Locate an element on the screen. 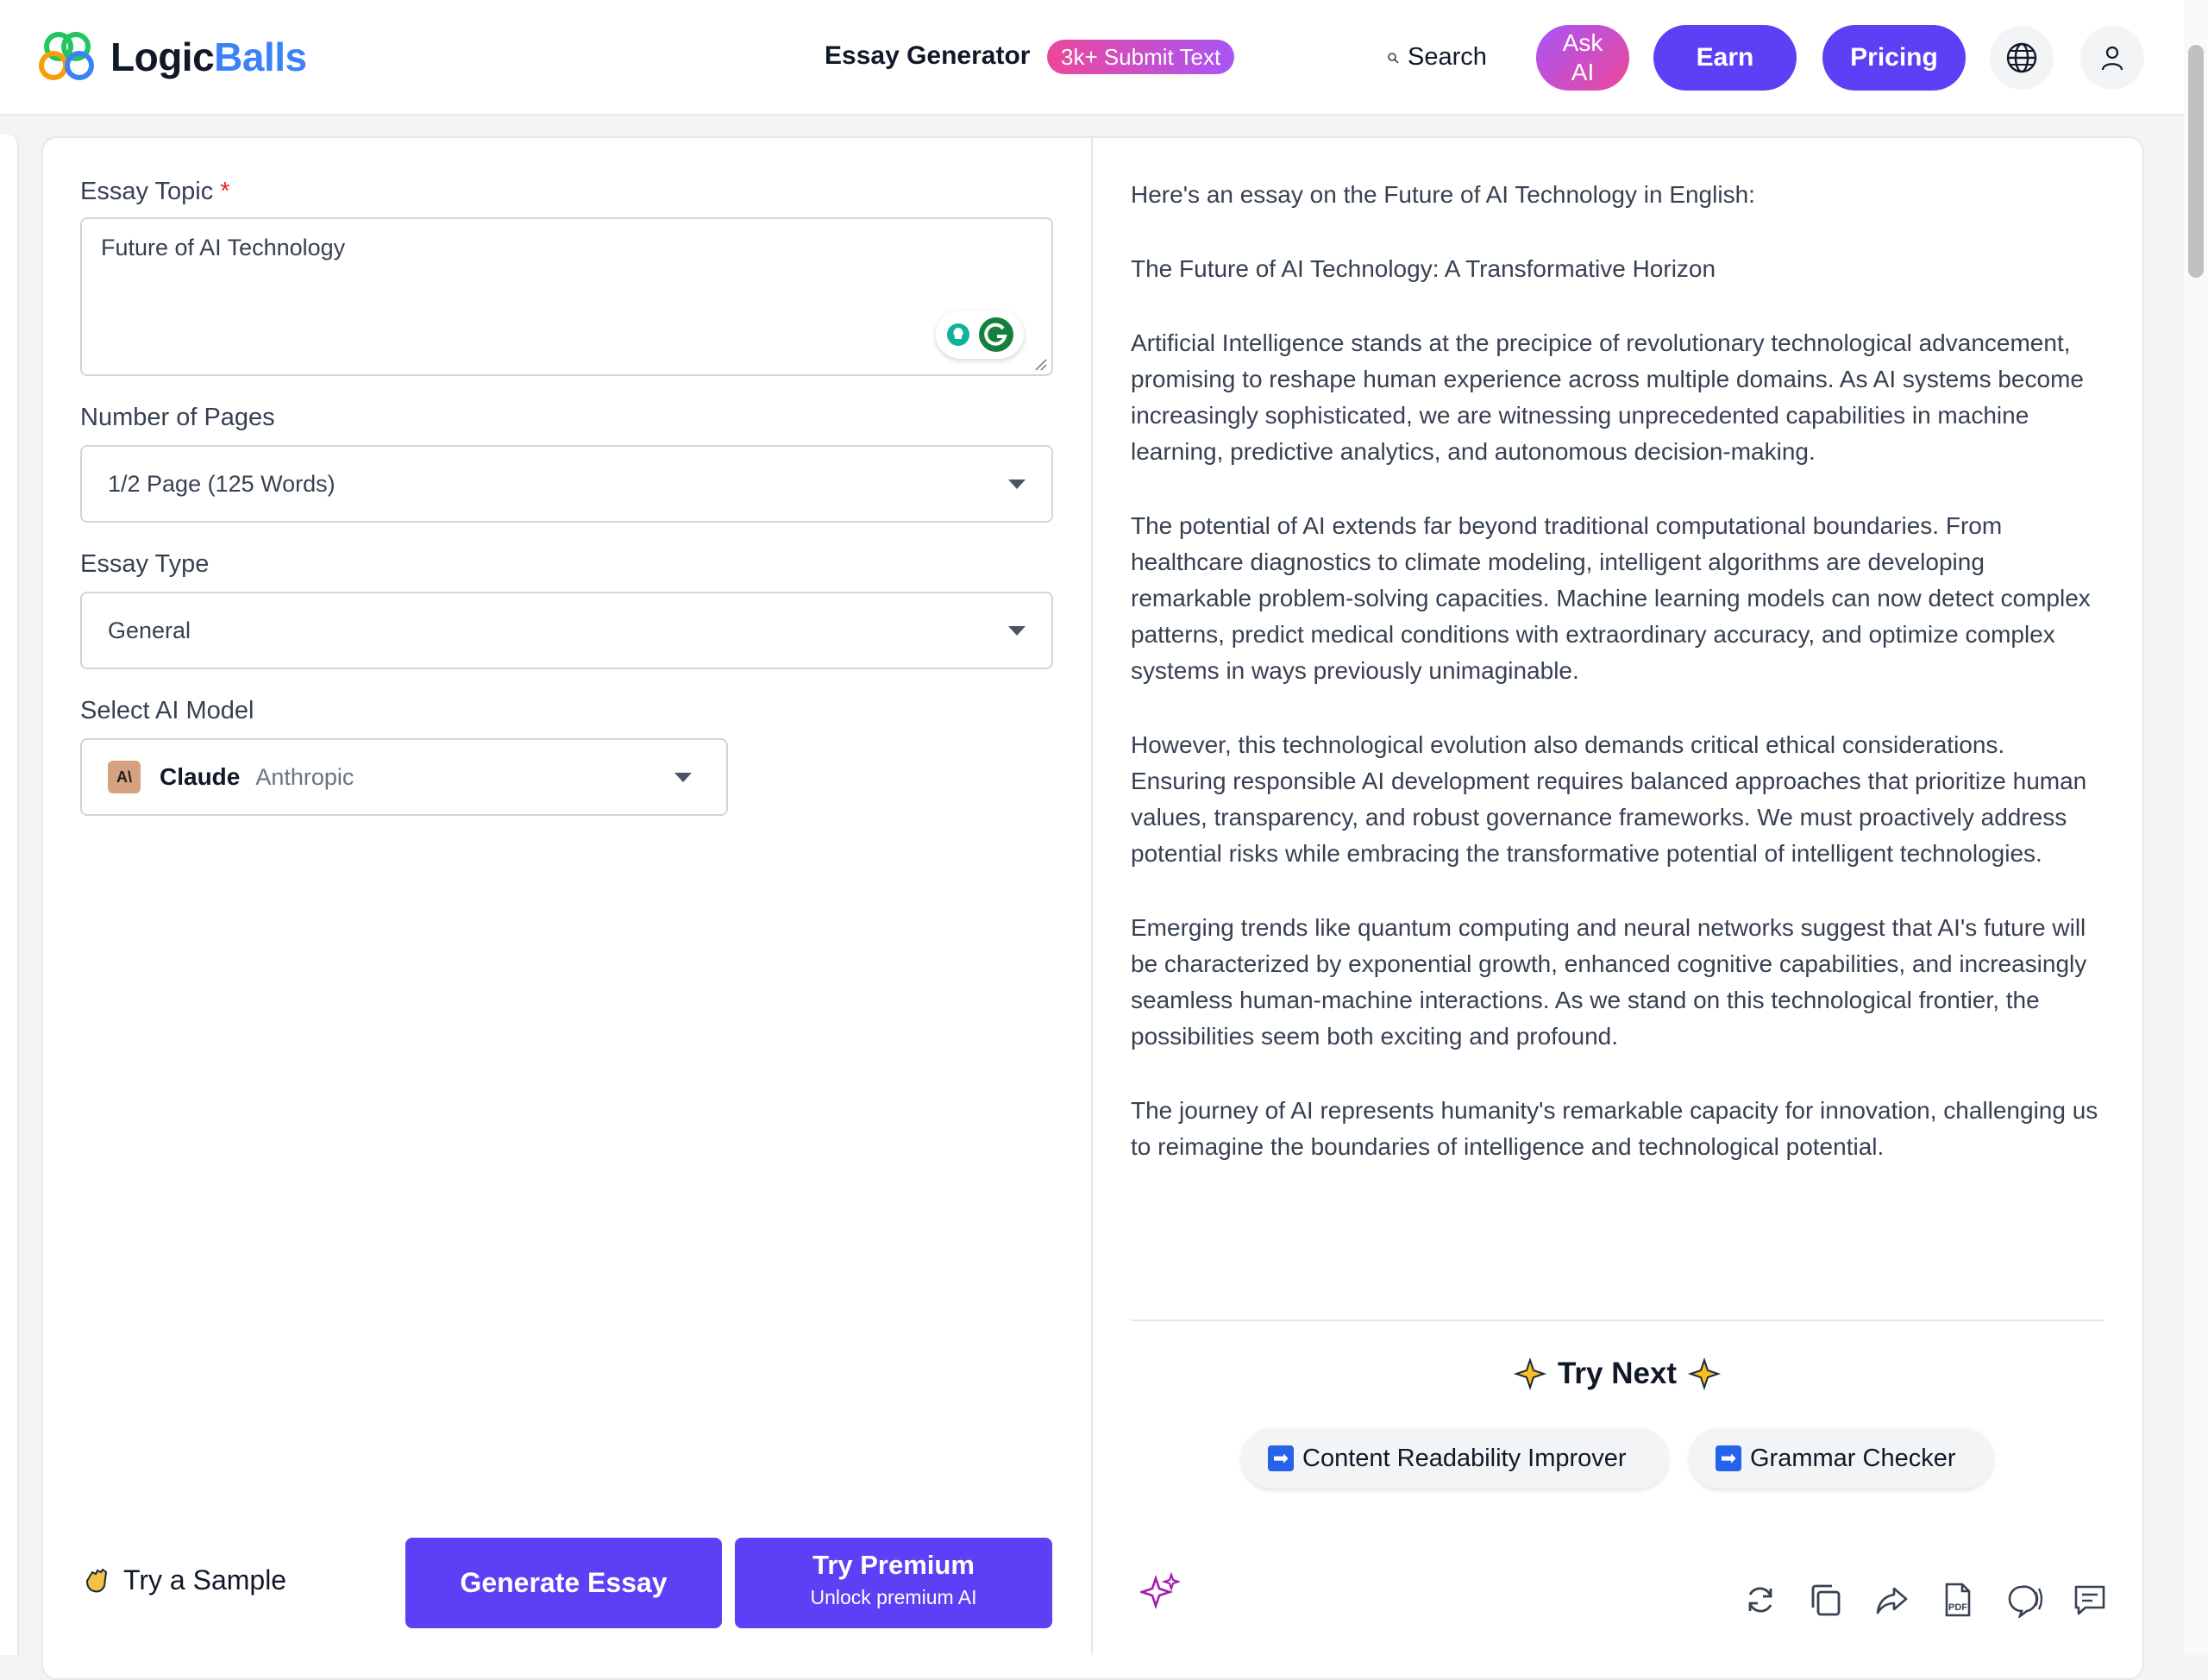 The height and width of the screenshot is (1680, 2208). premium-label: Try Premium is located at coordinates (893, 1565).